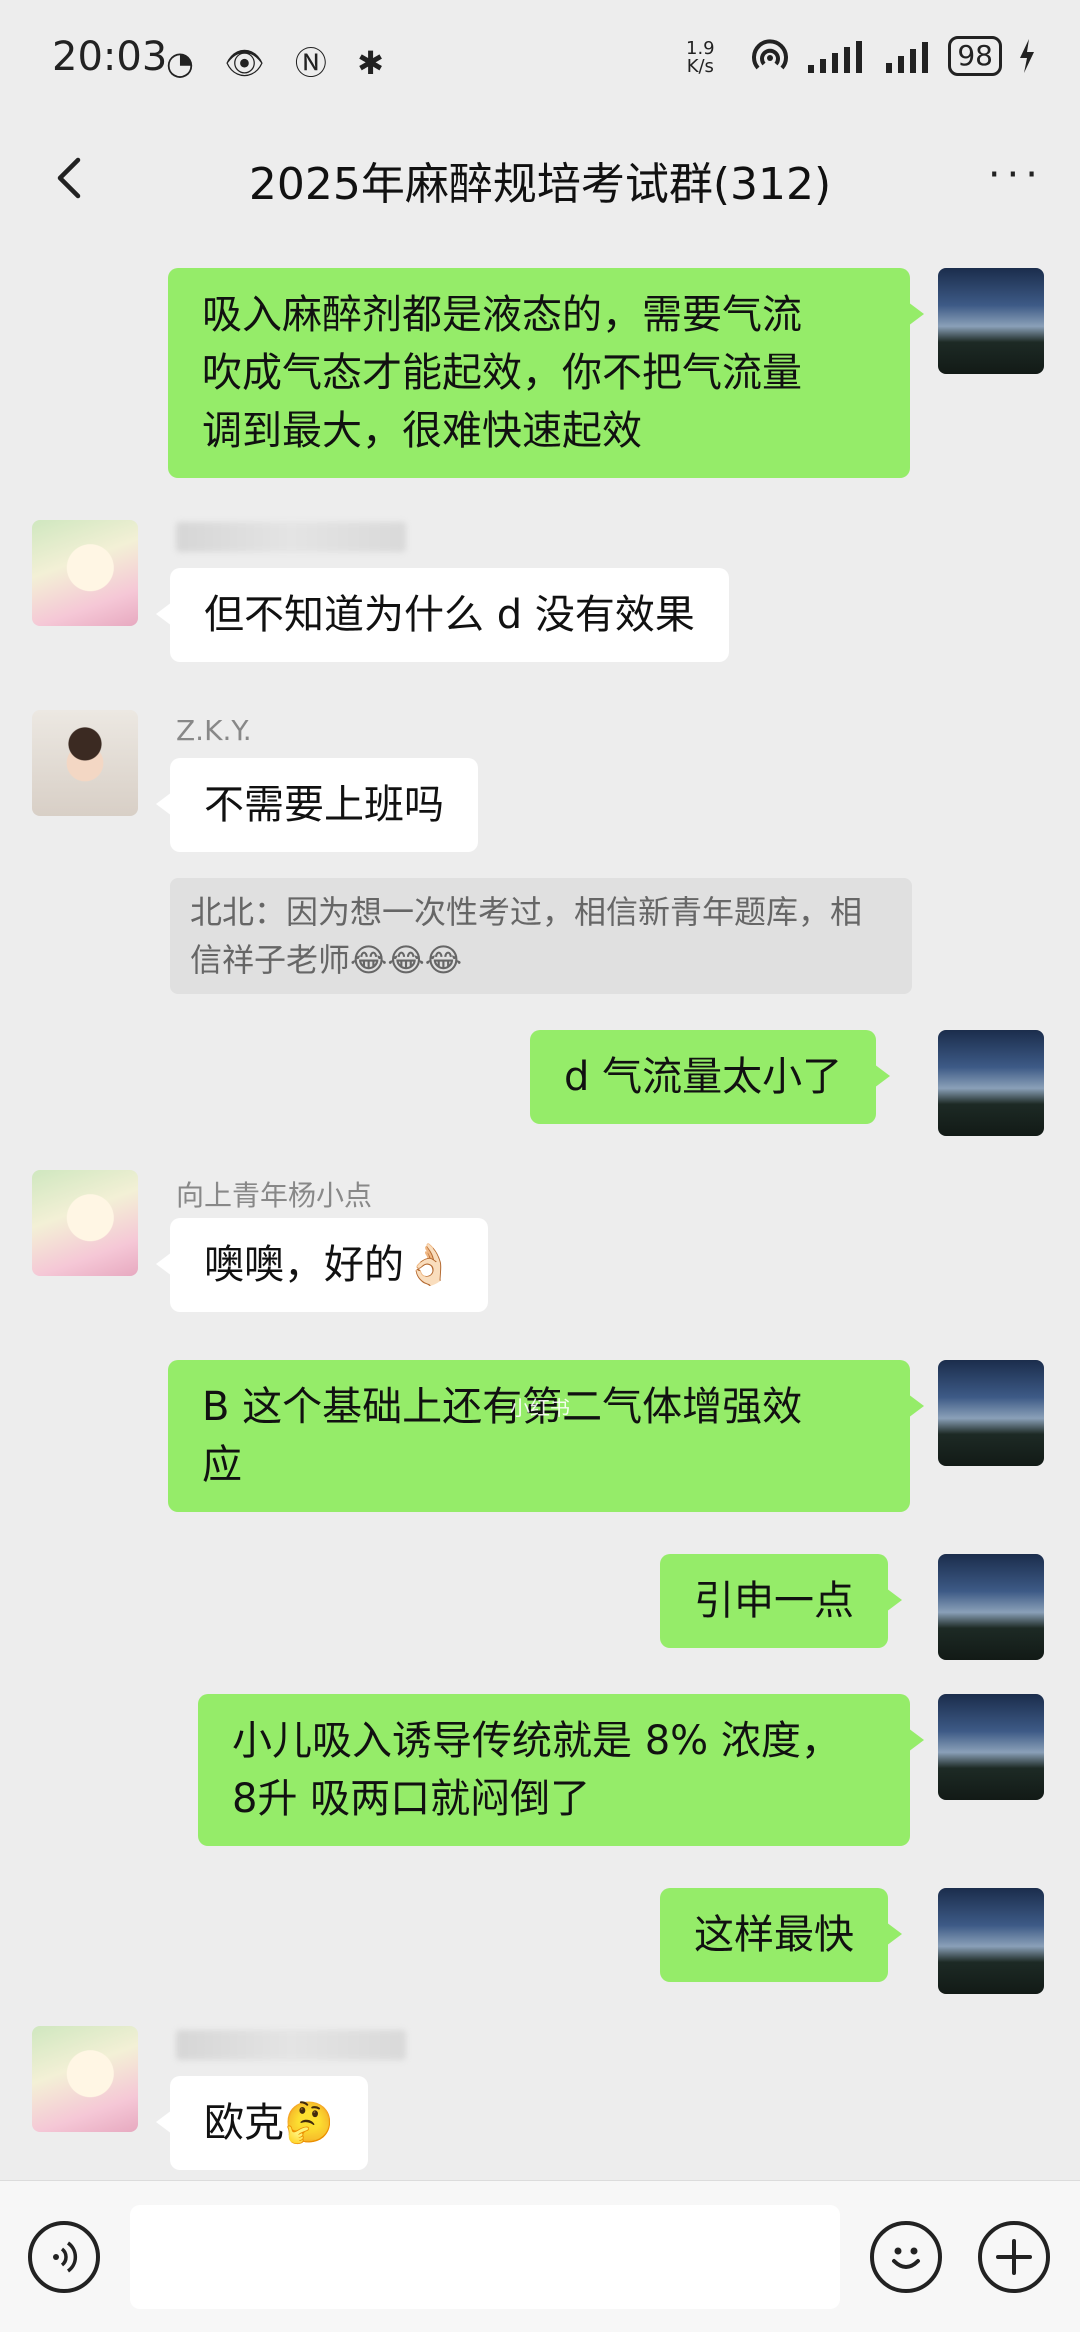  I want to click on message-bubble: B 这个基础上还有第二气体增强效 应, so click(546, 1436).